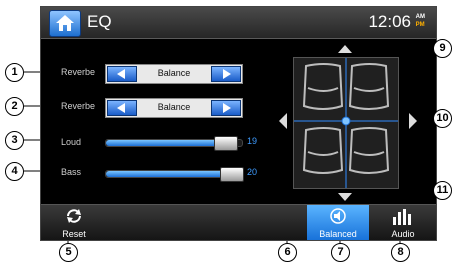  Describe the element at coordinates (340, 252) in the screenshot. I see `callout-7: 7` at that location.